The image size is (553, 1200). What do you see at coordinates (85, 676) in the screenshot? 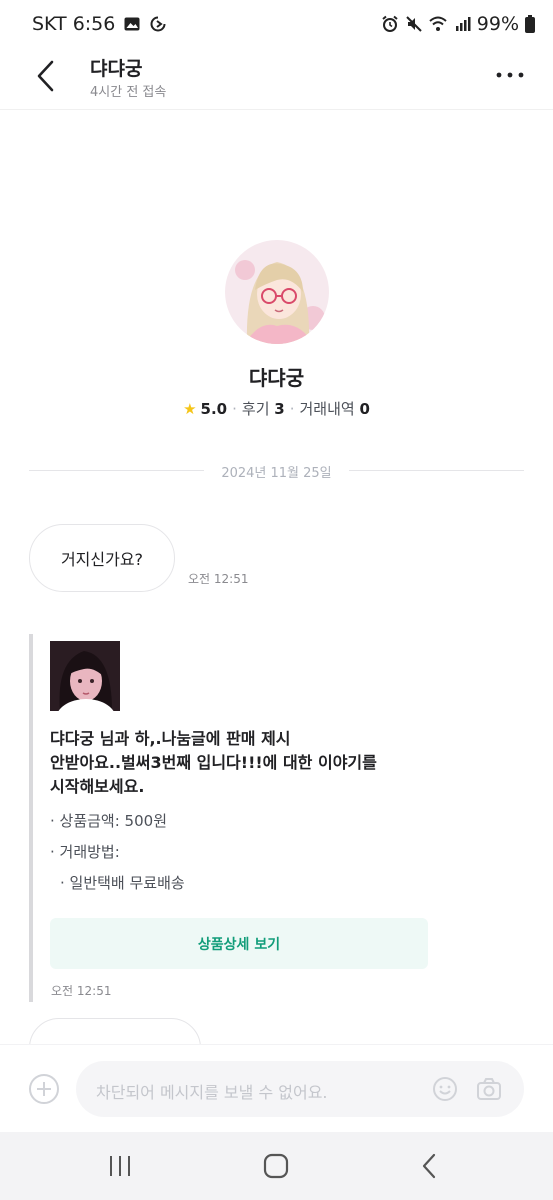
I see `product-thumbnail` at bounding box center [85, 676].